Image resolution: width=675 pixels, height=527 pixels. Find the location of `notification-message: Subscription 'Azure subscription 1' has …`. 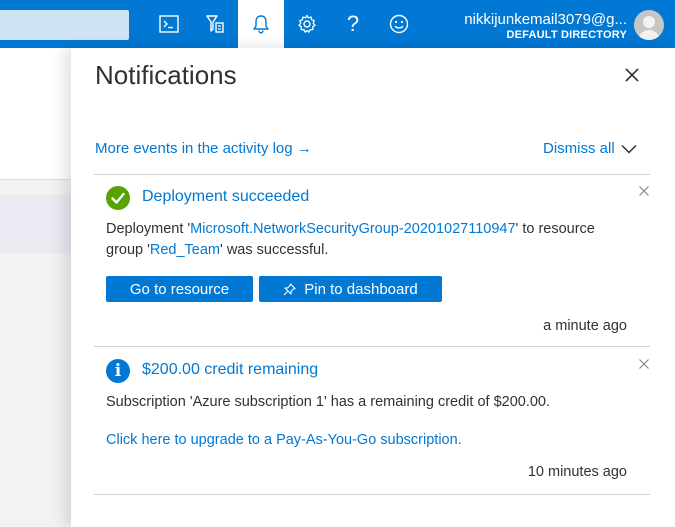

notification-message: Subscription 'Azure subscription 1' has … is located at coordinates (328, 402).